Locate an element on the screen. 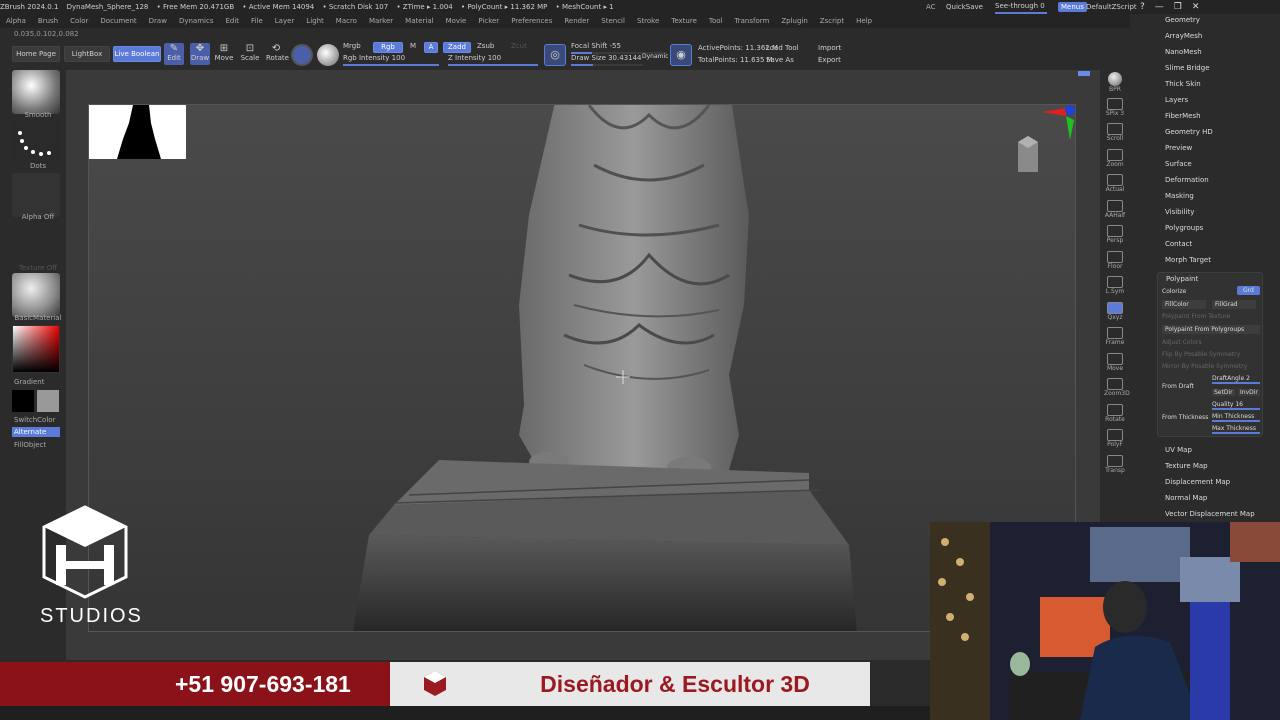  polypaint-from-texture: Polypaint From Texture is located at coordinates (1196, 316).